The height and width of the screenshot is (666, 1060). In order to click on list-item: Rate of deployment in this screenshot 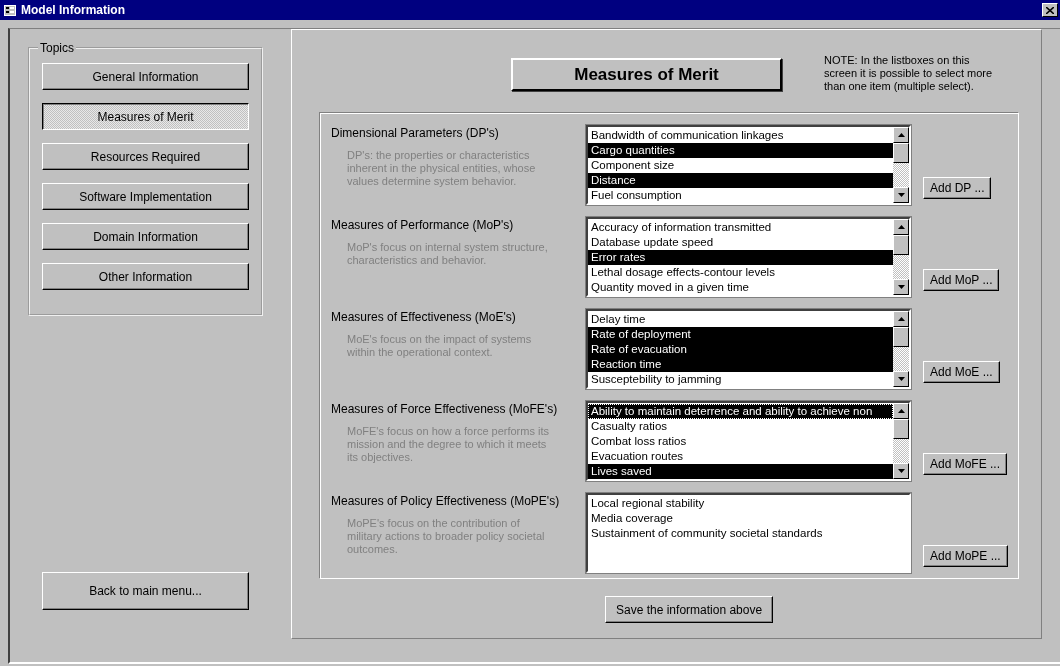, I will do `click(740, 334)`.